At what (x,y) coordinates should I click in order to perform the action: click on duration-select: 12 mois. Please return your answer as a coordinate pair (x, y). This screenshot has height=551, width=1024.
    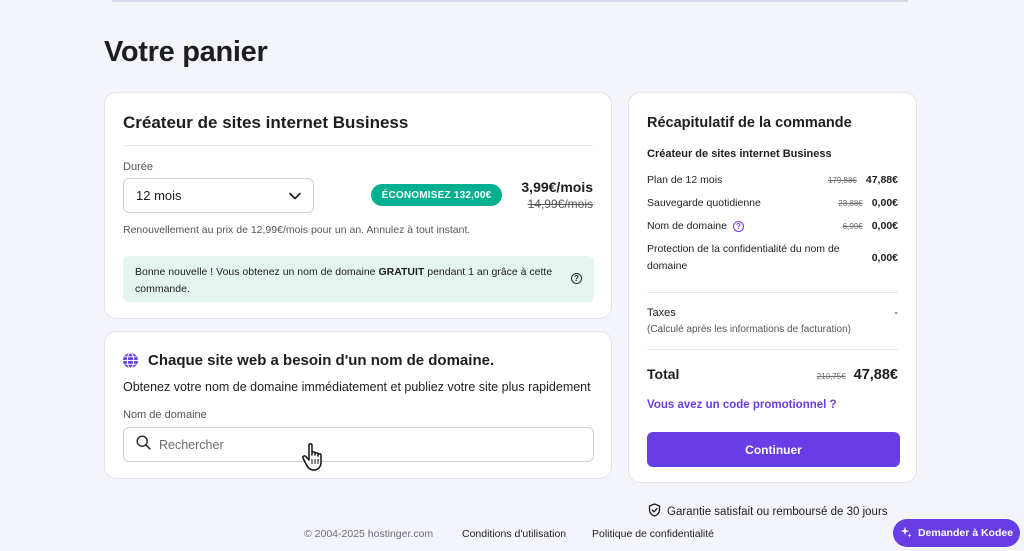
    Looking at the image, I should click on (218, 195).